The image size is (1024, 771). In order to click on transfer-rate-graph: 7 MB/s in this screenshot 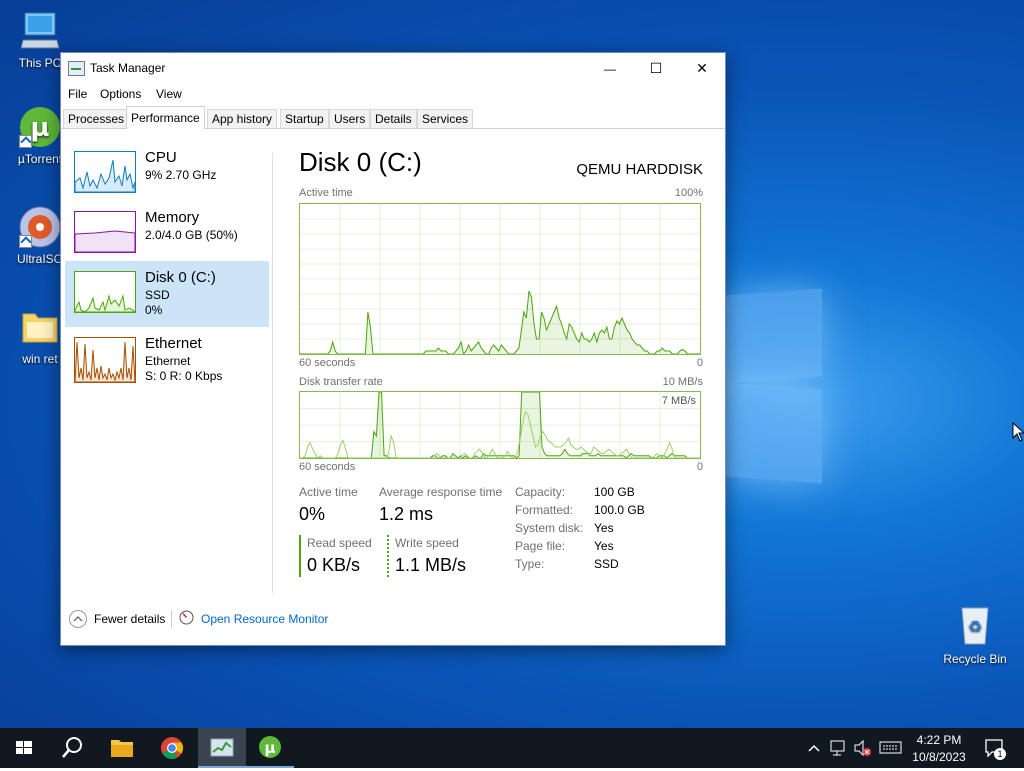, I will do `click(500, 425)`.